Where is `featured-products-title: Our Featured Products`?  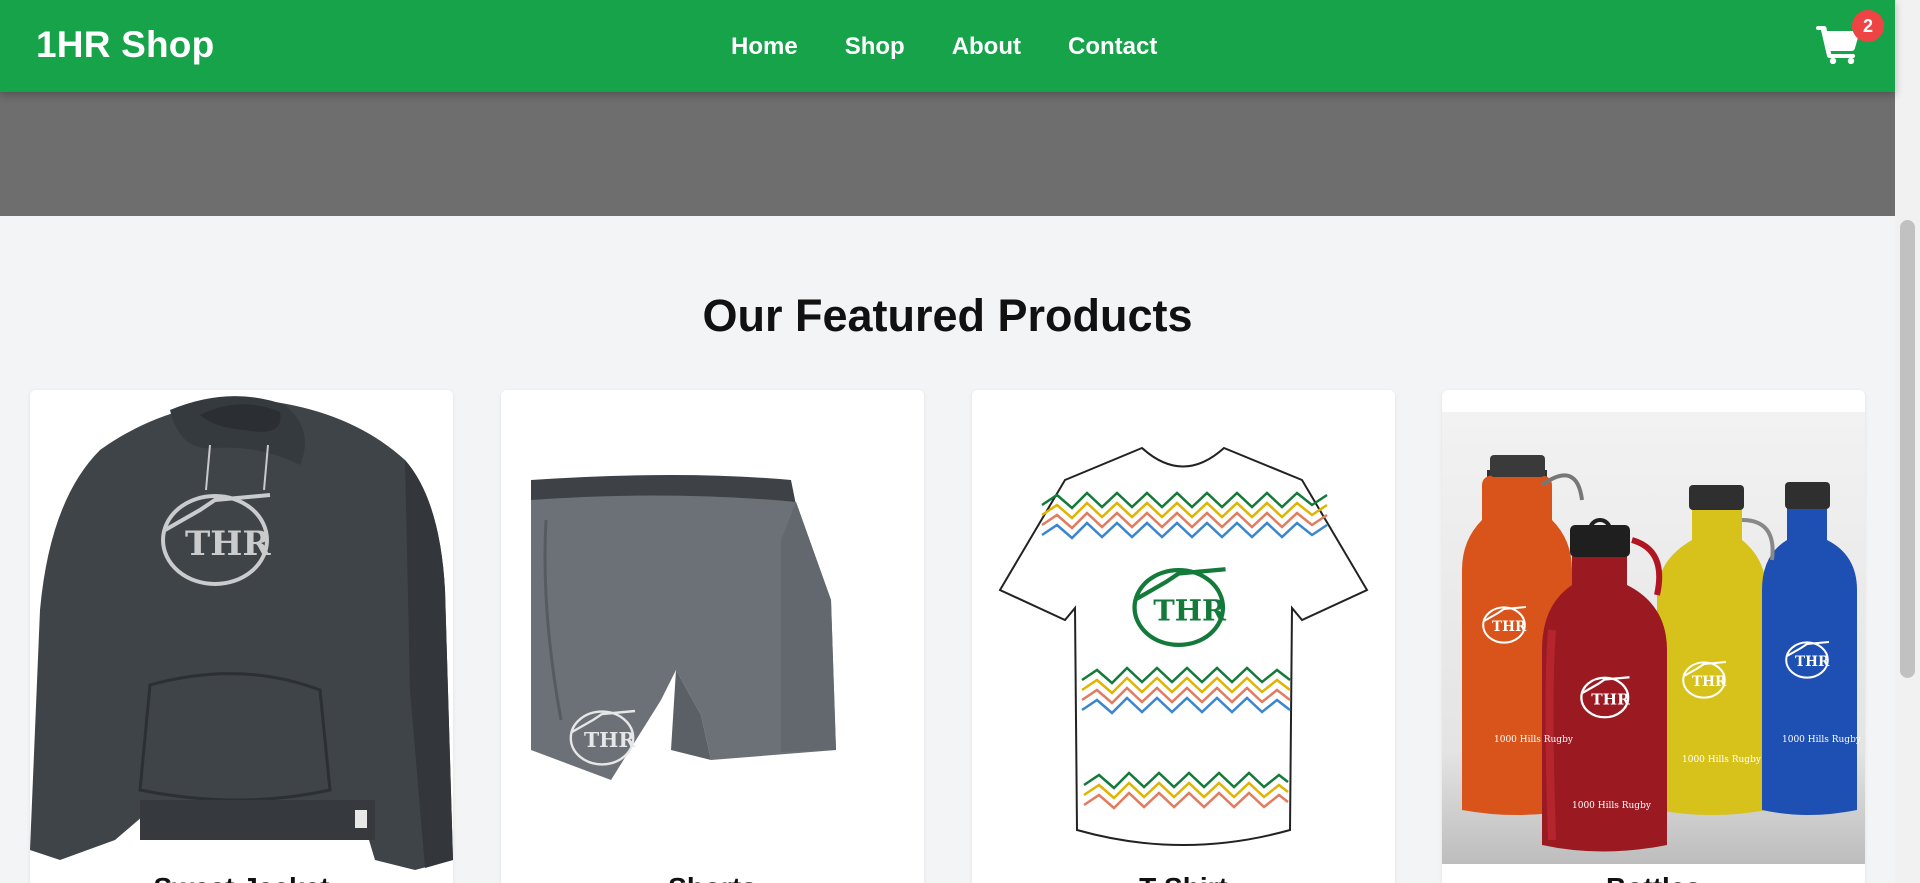
featured-products-title: Our Featured Products is located at coordinates (947, 315).